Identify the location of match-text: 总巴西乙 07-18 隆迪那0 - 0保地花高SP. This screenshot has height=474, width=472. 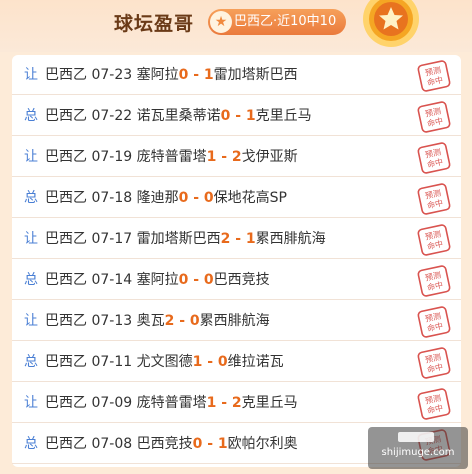
(155, 197).